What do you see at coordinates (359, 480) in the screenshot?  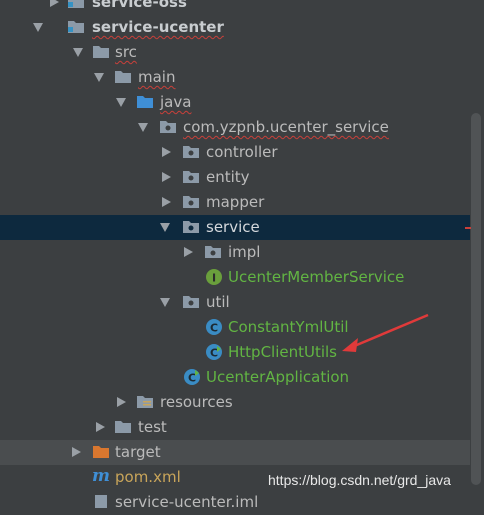 I see `watermark: https://blog.csdn.net/grd_java` at bounding box center [359, 480].